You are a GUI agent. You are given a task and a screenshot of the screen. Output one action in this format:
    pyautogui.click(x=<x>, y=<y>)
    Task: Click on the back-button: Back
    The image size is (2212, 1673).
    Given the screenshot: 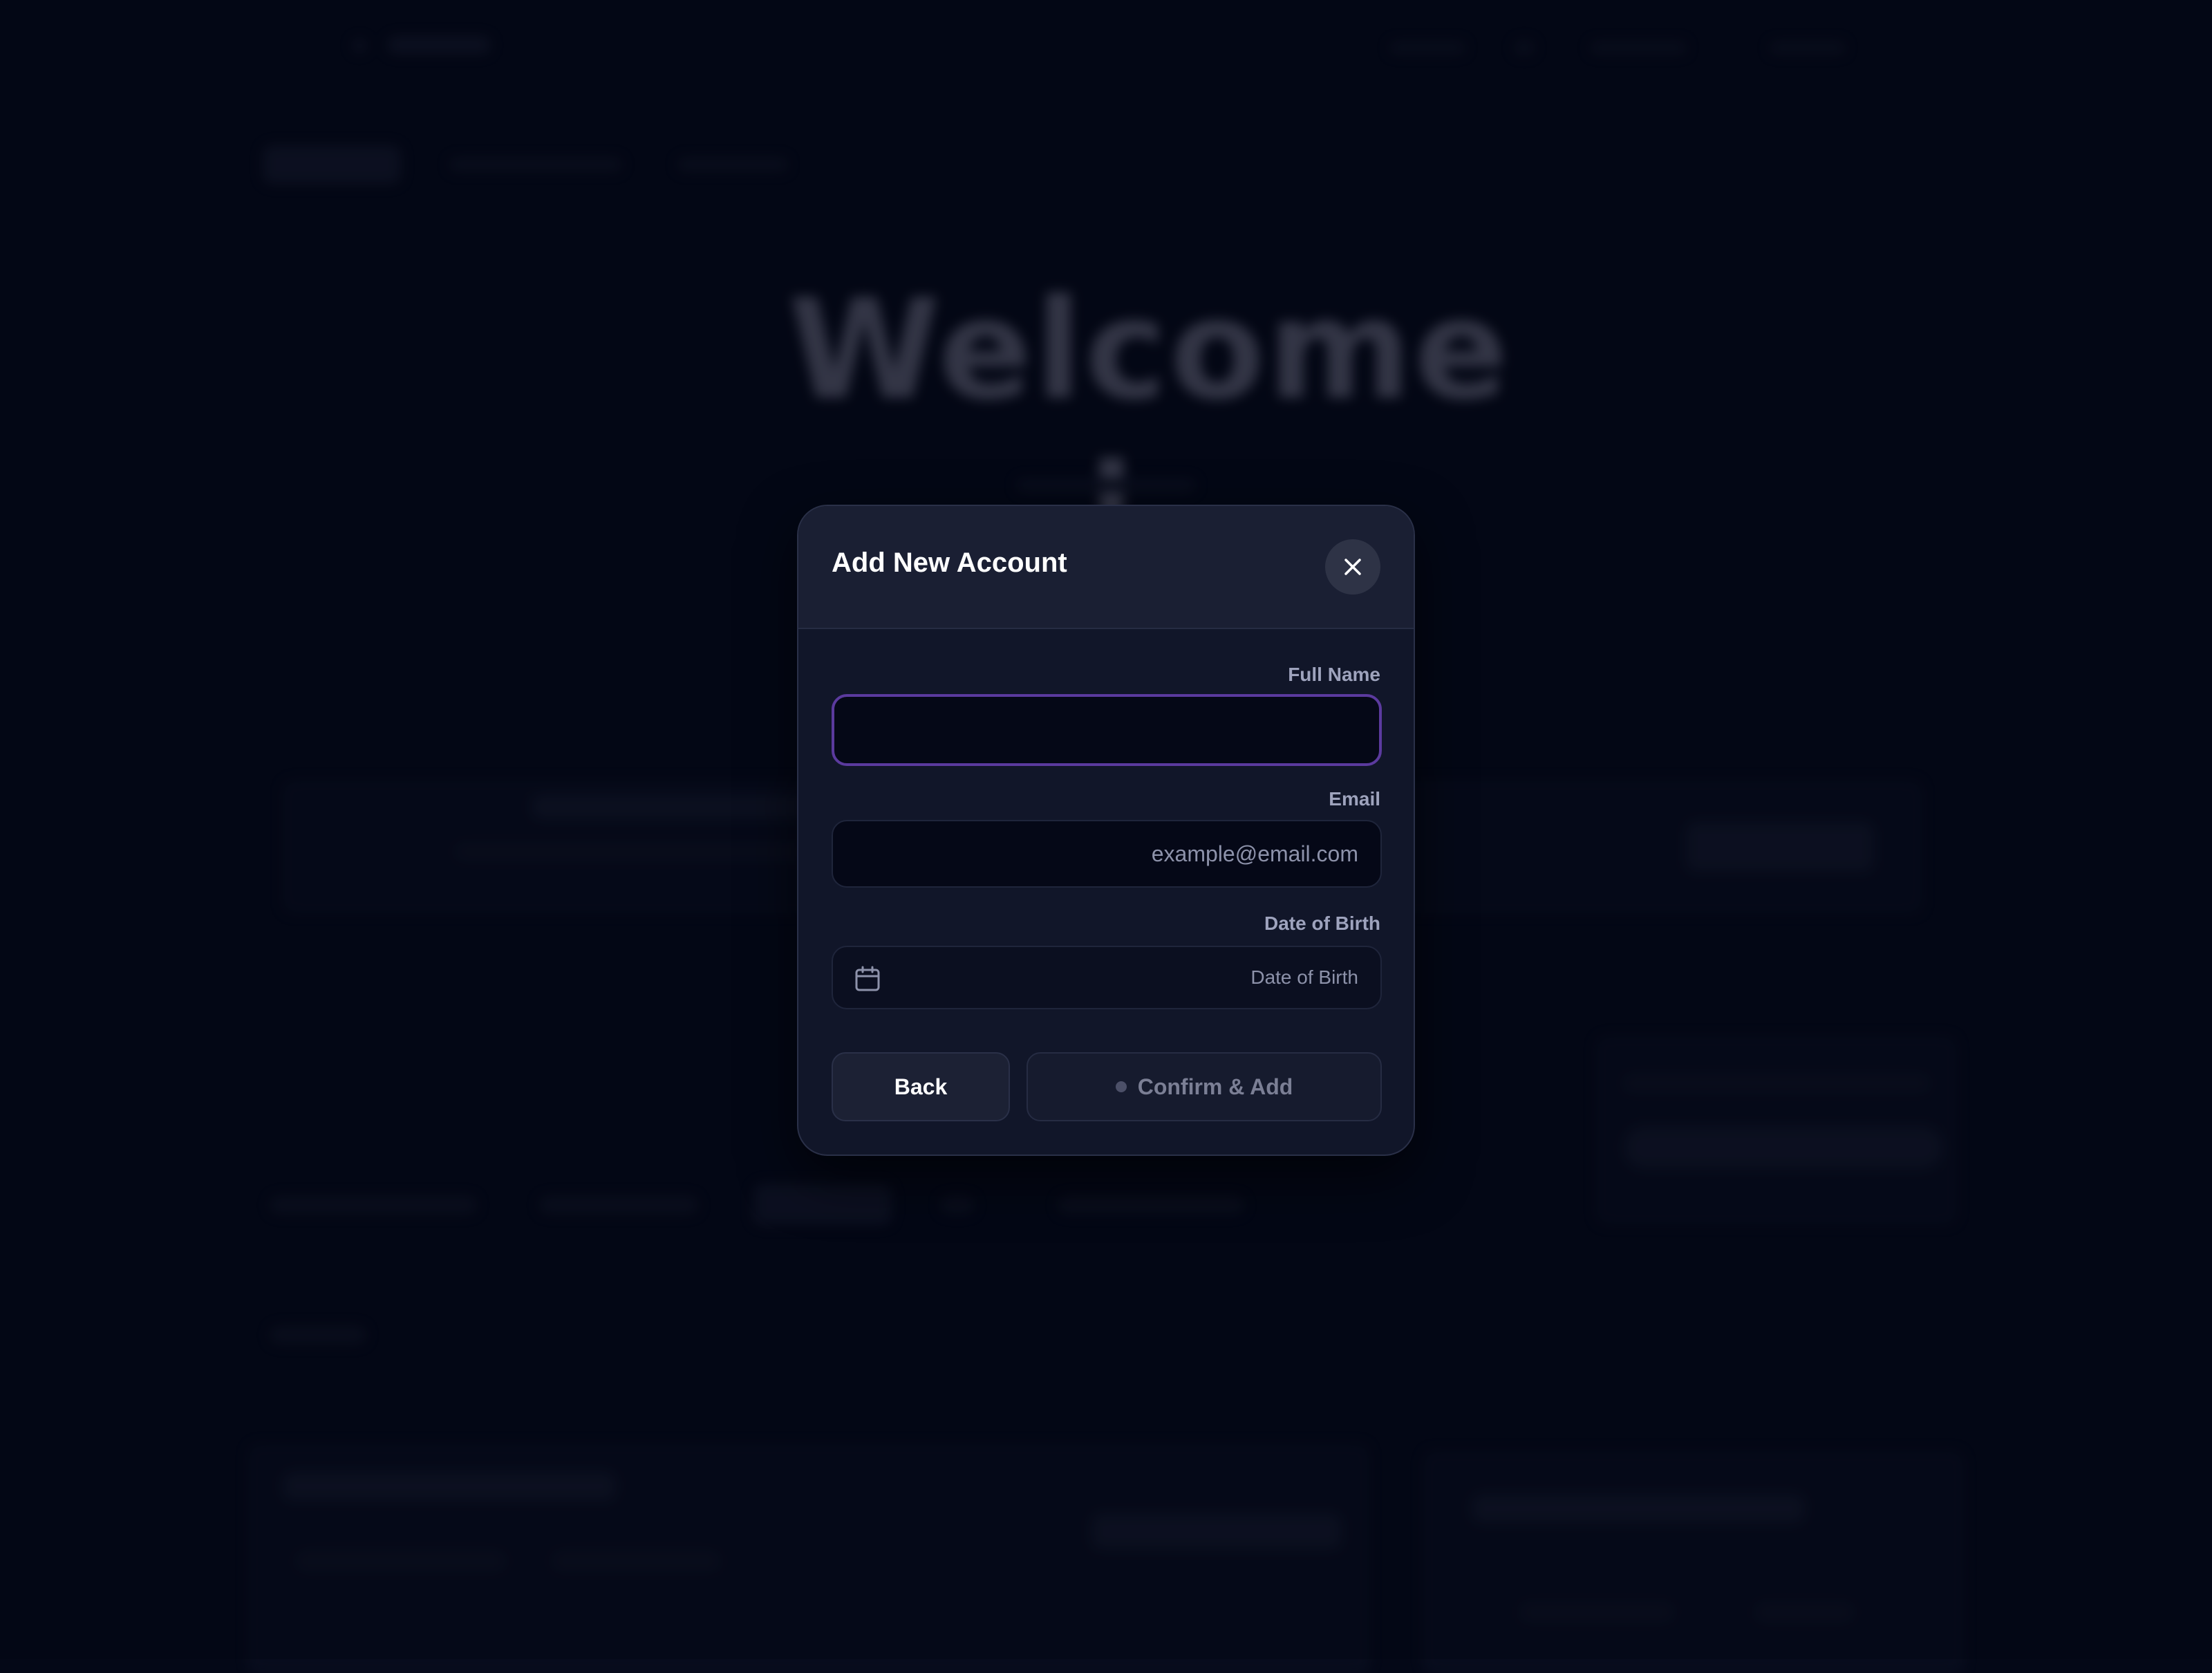 What is the action you would take?
    pyautogui.click(x=921, y=1086)
    